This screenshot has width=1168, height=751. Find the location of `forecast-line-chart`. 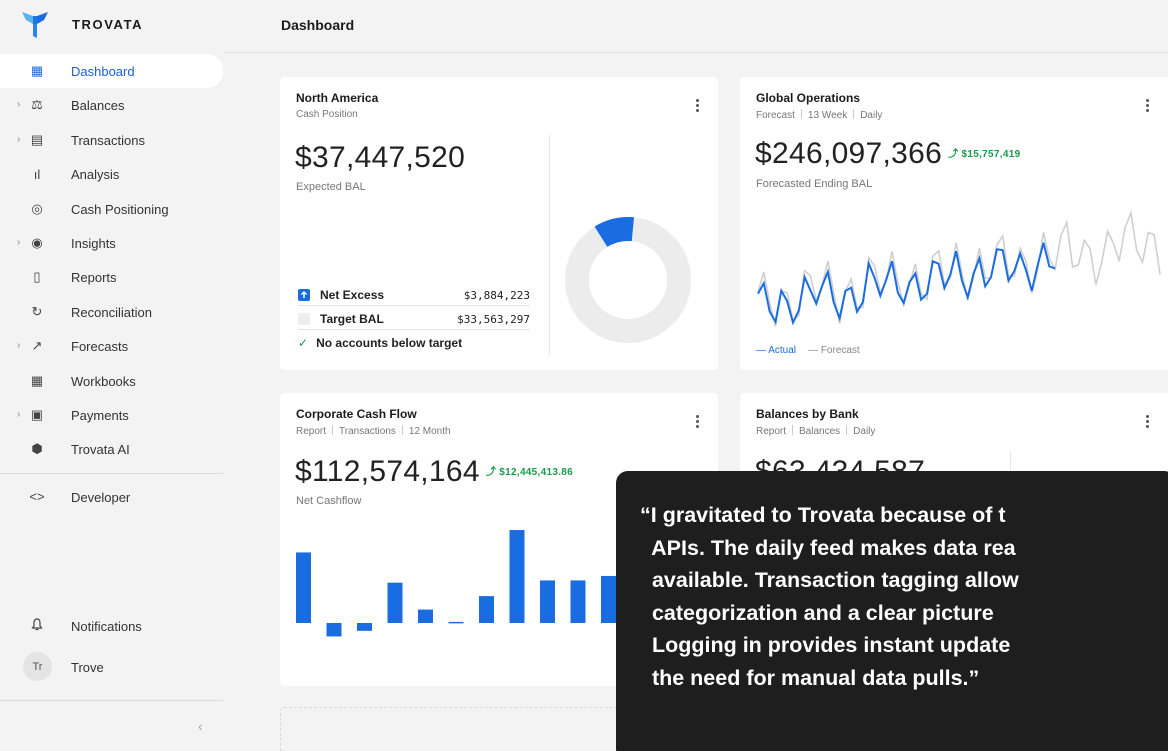

forecast-line-chart is located at coordinates (959, 268).